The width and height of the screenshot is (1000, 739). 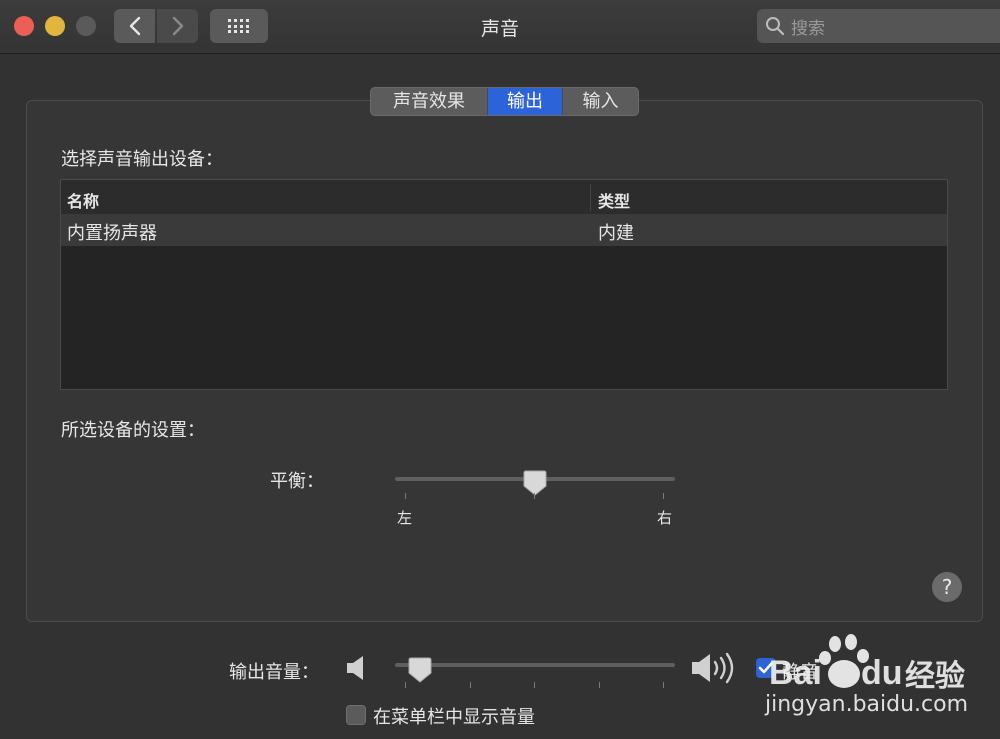 I want to click on svg-text: 经验, so click(x=935, y=676).